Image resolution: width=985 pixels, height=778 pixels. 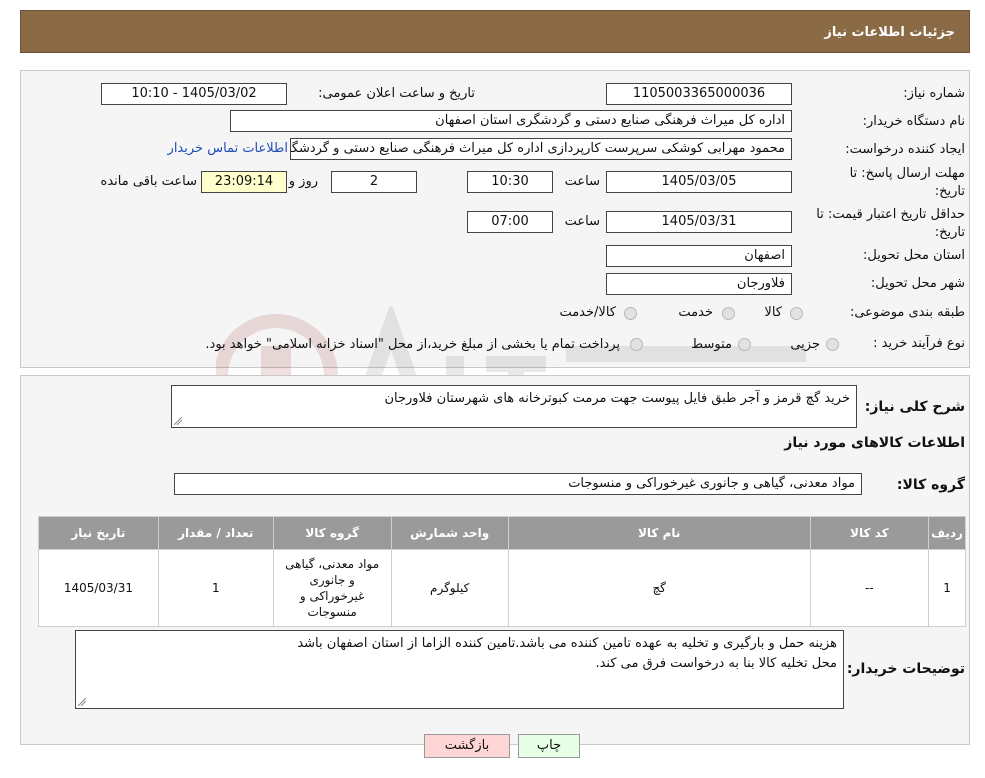 I want to click on page-header: جزئیات اطلاعات نیاز, so click(x=495, y=31).